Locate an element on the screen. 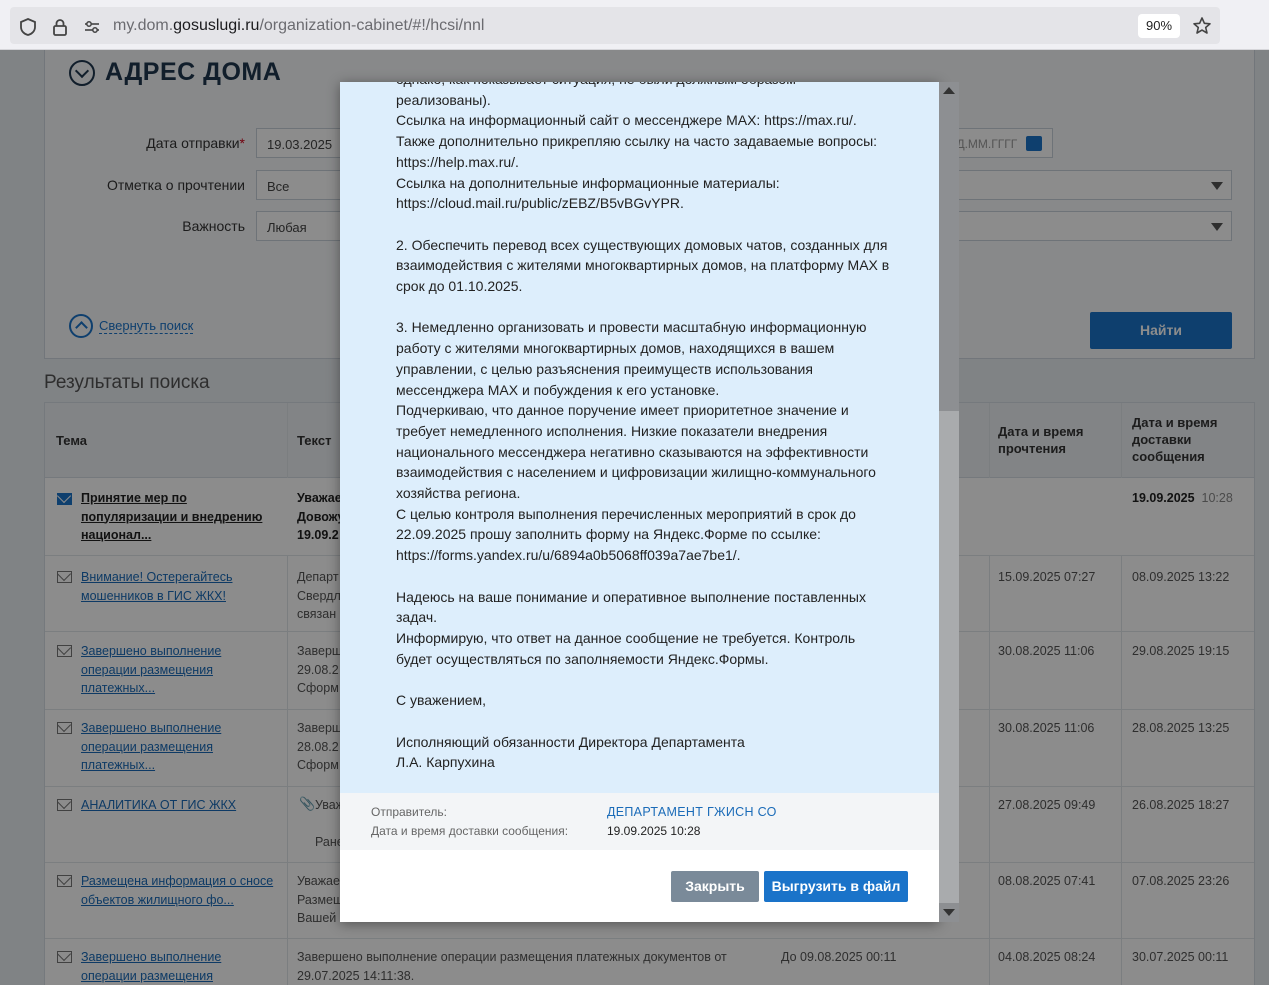 The height and width of the screenshot is (985, 1269). dialog-scrollbar is located at coordinates (949, 502).